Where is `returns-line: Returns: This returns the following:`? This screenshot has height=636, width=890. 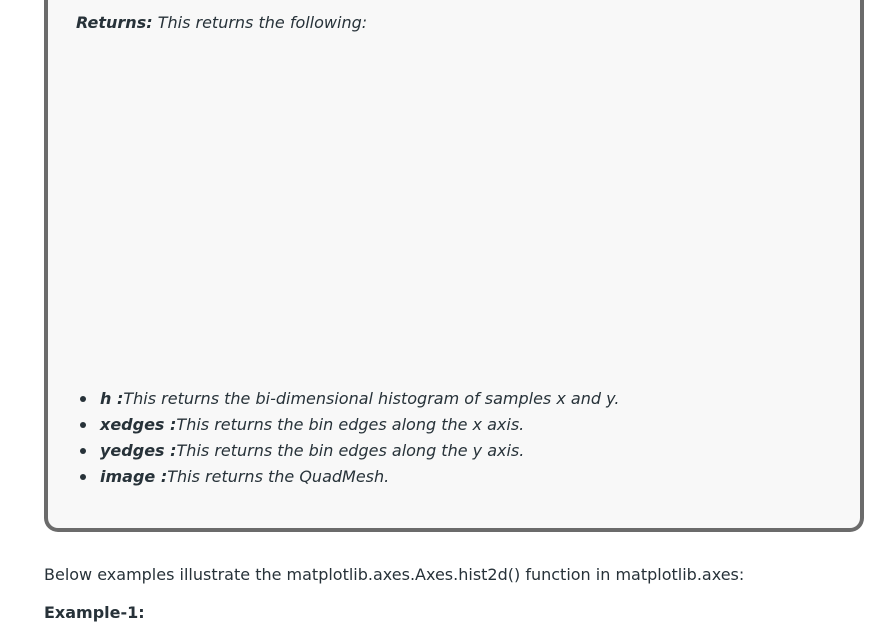 returns-line: Returns: This returns the following: is located at coordinates (221, 22).